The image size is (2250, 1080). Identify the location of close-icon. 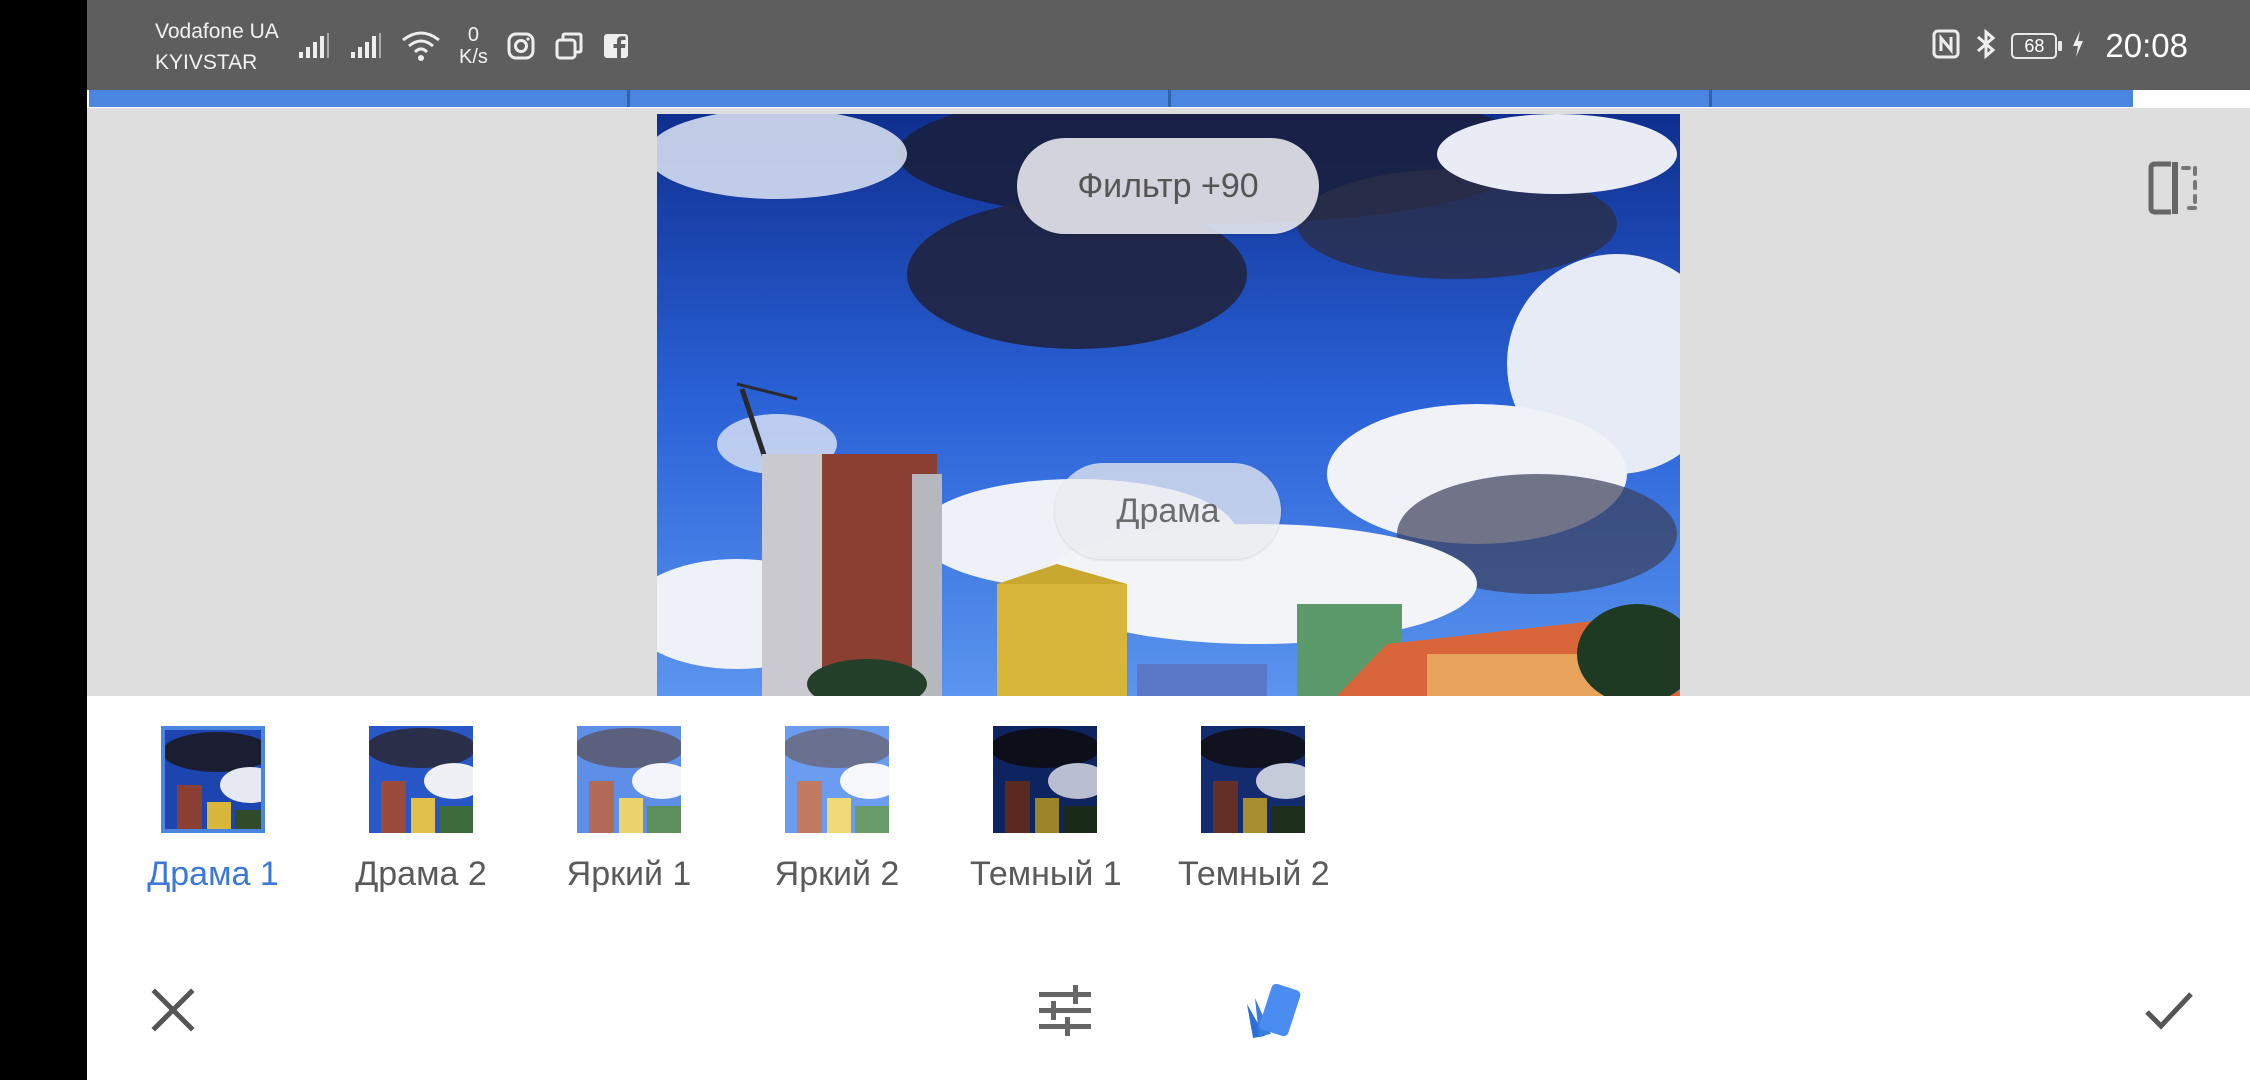
(173, 1010).